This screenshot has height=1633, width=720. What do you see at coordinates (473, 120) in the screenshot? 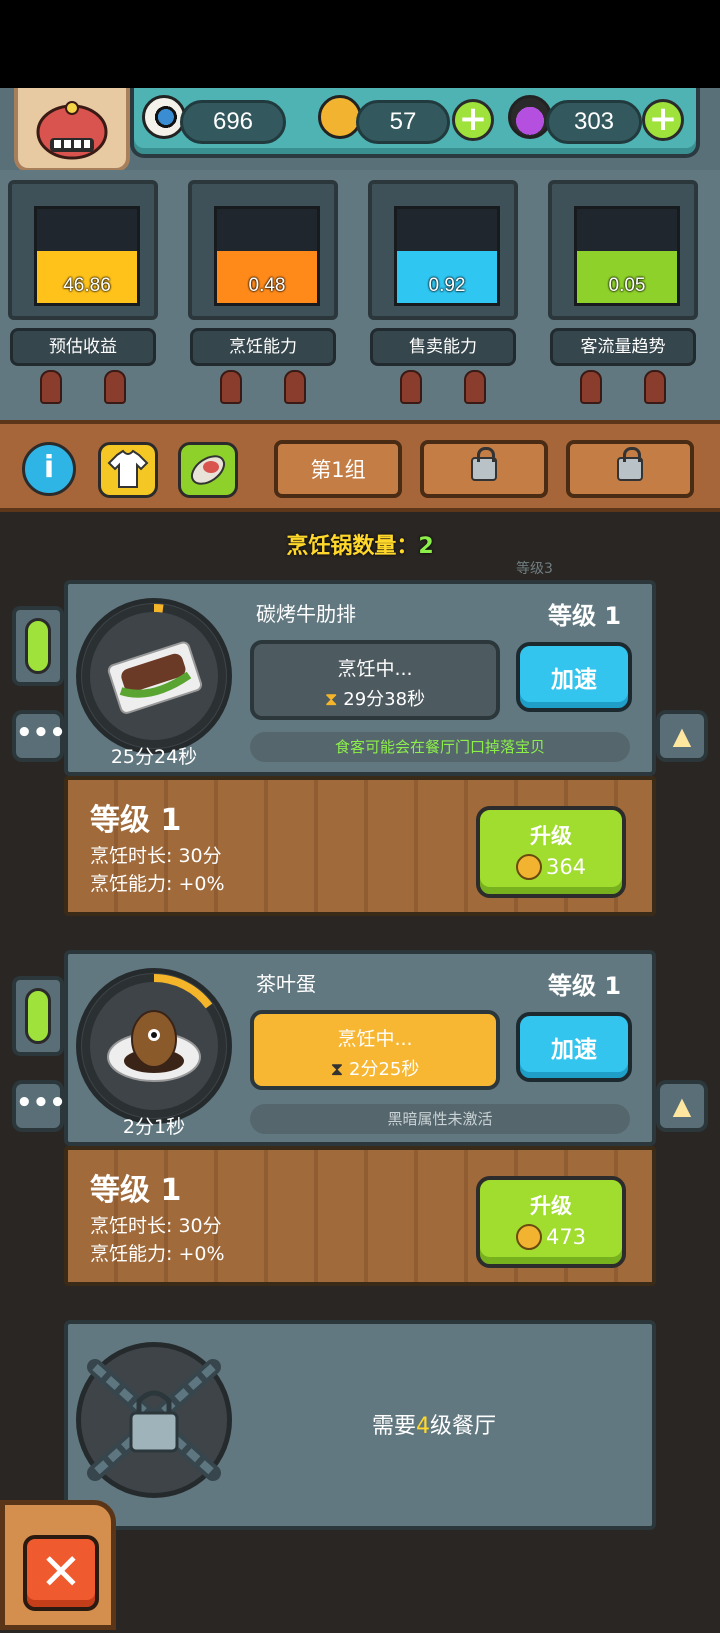
I see `add-coins-button: +` at bounding box center [473, 120].